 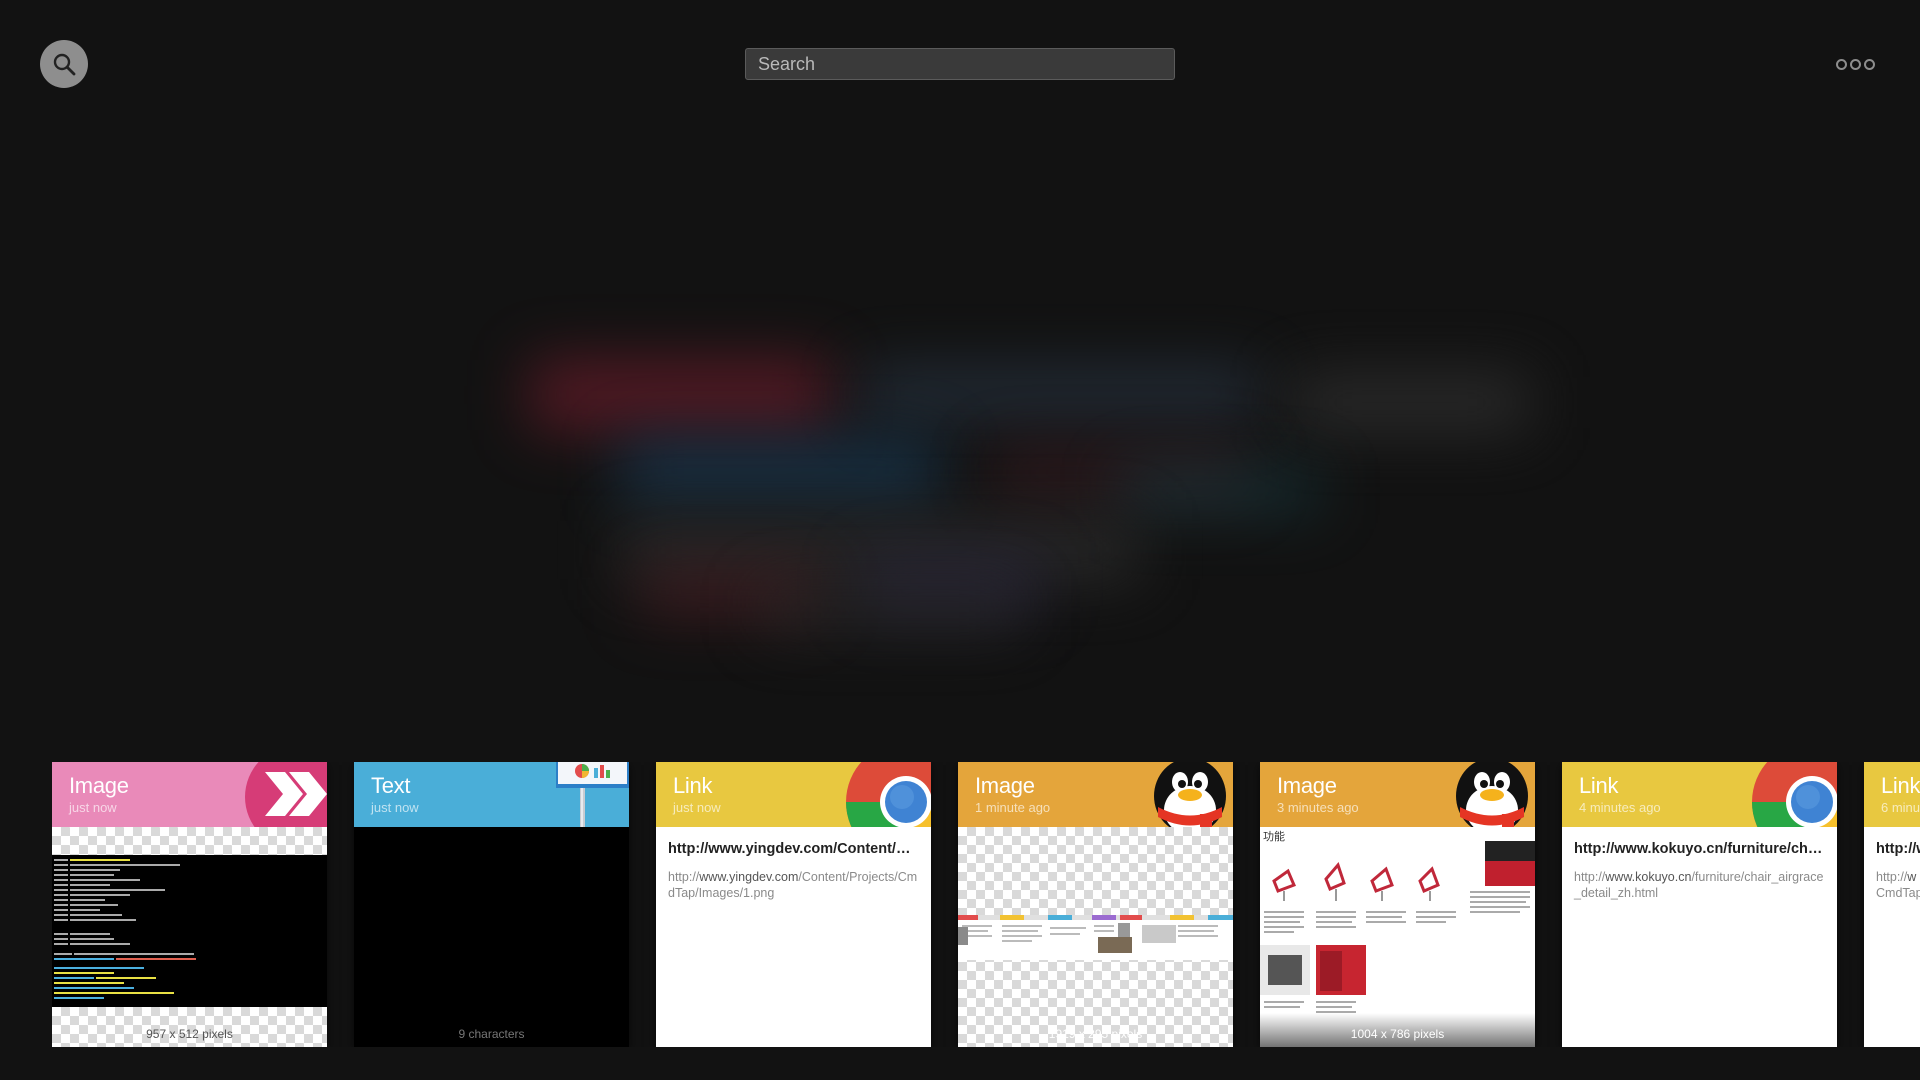 I want to click on image-thumbnail: 1919 x 295 pixels, so click(x=1095, y=937).